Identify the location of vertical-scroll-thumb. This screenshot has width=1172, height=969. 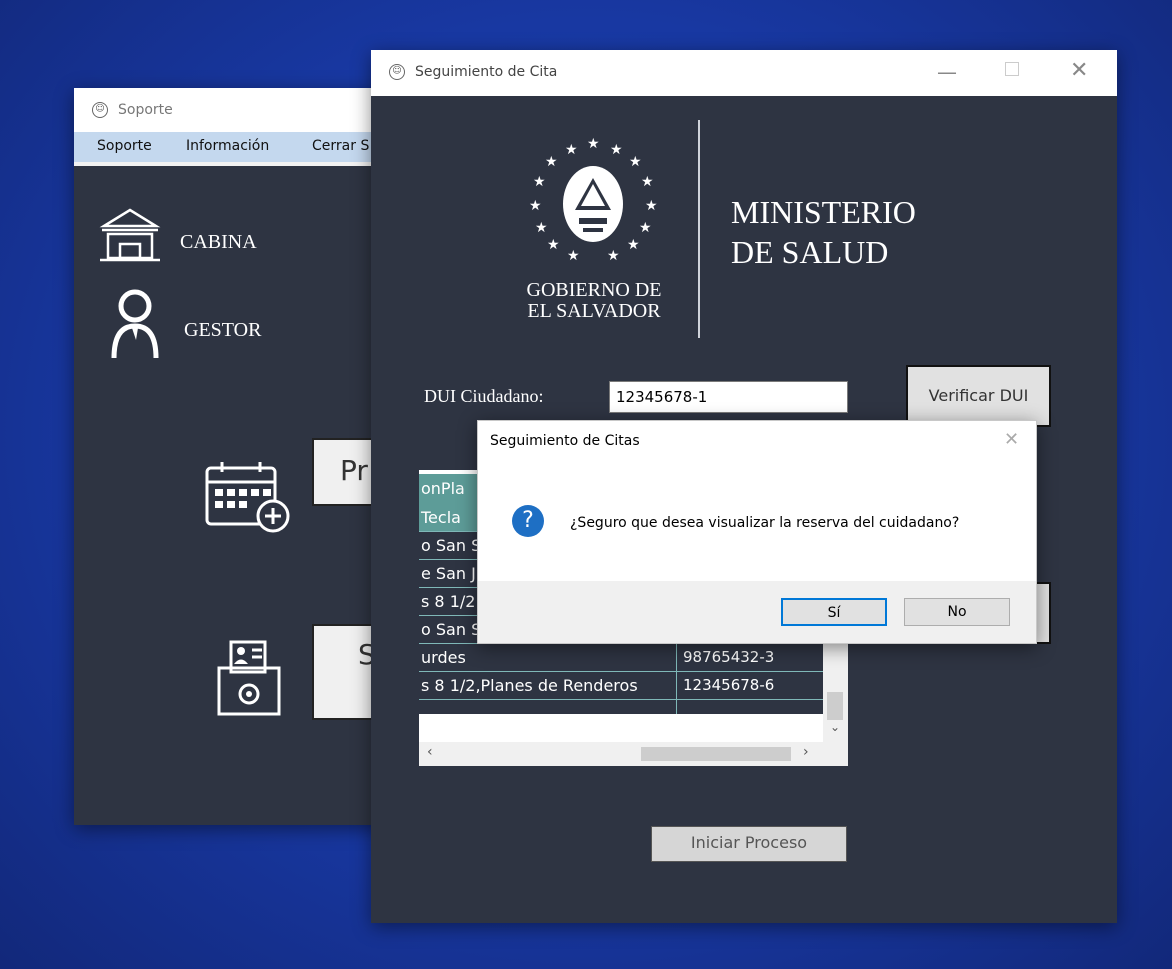
(835, 706).